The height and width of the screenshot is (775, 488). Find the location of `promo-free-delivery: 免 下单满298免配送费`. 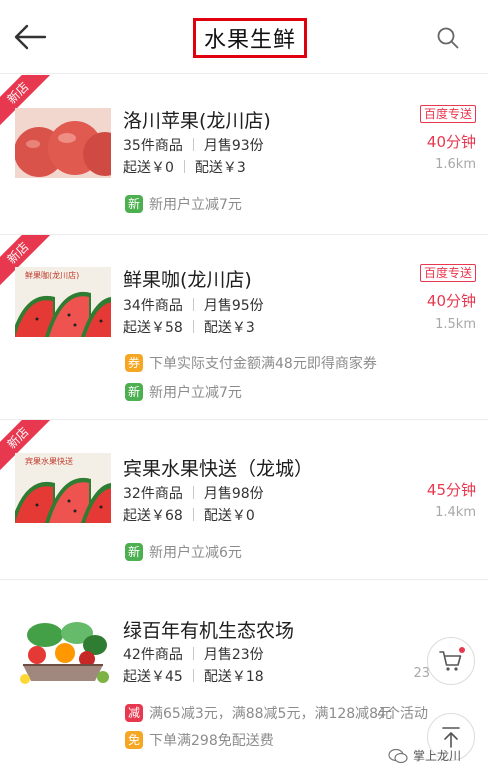

promo-free-delivery: 免 下单满298免配送费 is located at coordinates (199, 740).